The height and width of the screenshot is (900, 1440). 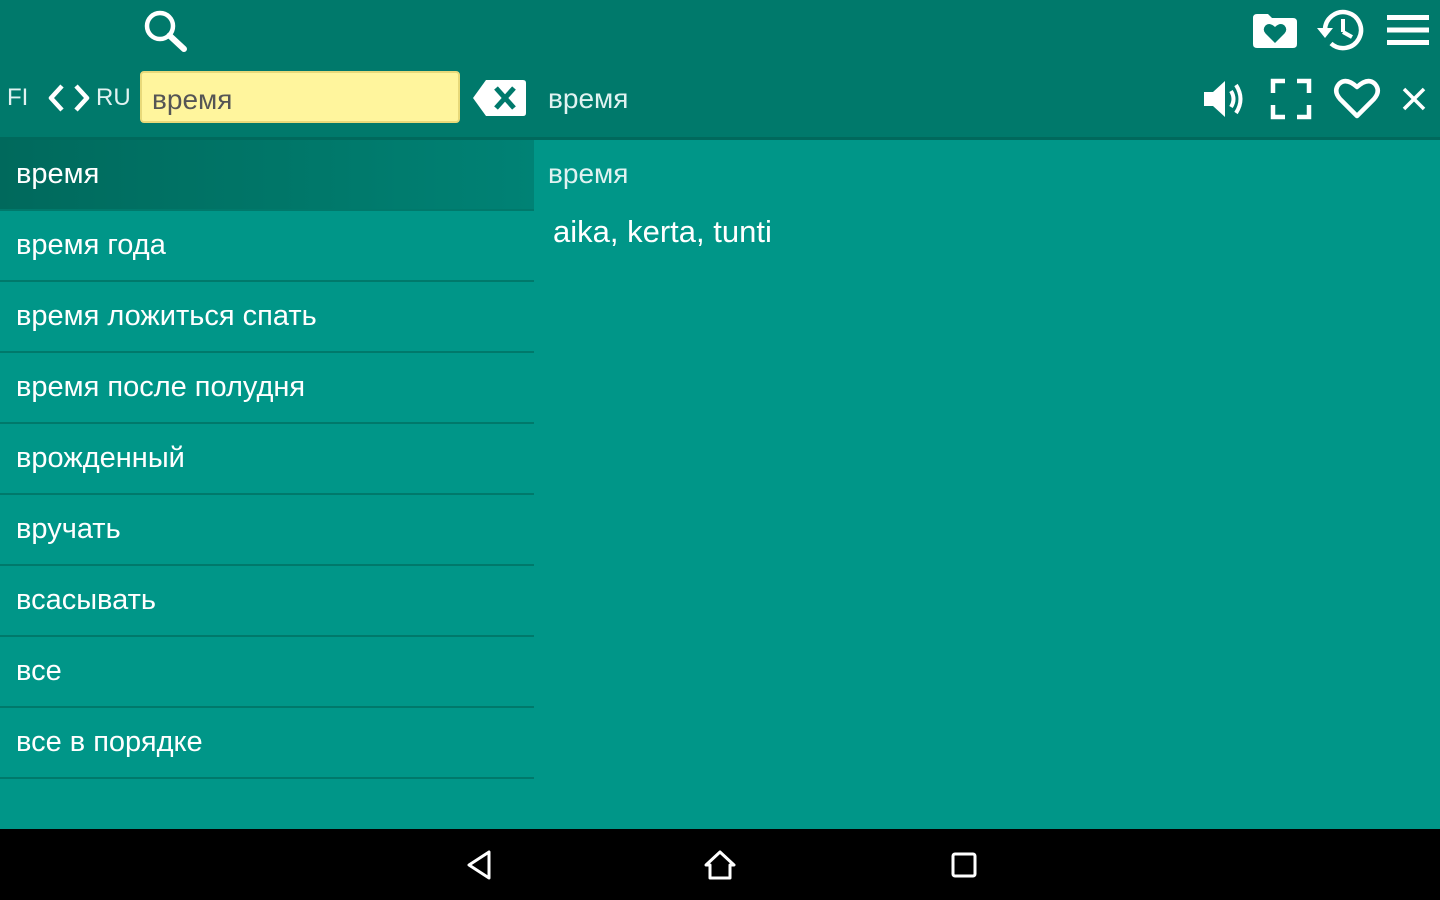 I want to click on chevron-left-right-icon, so click(x=69, y=98).